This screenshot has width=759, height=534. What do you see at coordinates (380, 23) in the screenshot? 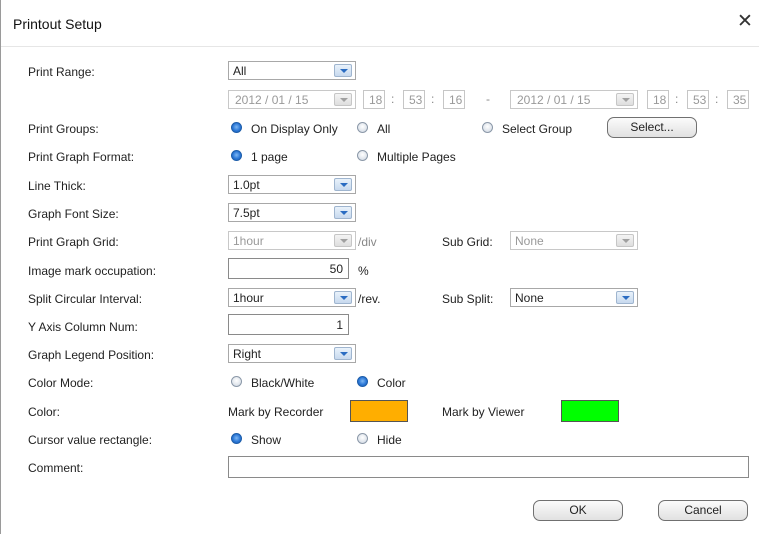
I see `title-bar: Printout Setup ✕` at bounding box center [380, 23].